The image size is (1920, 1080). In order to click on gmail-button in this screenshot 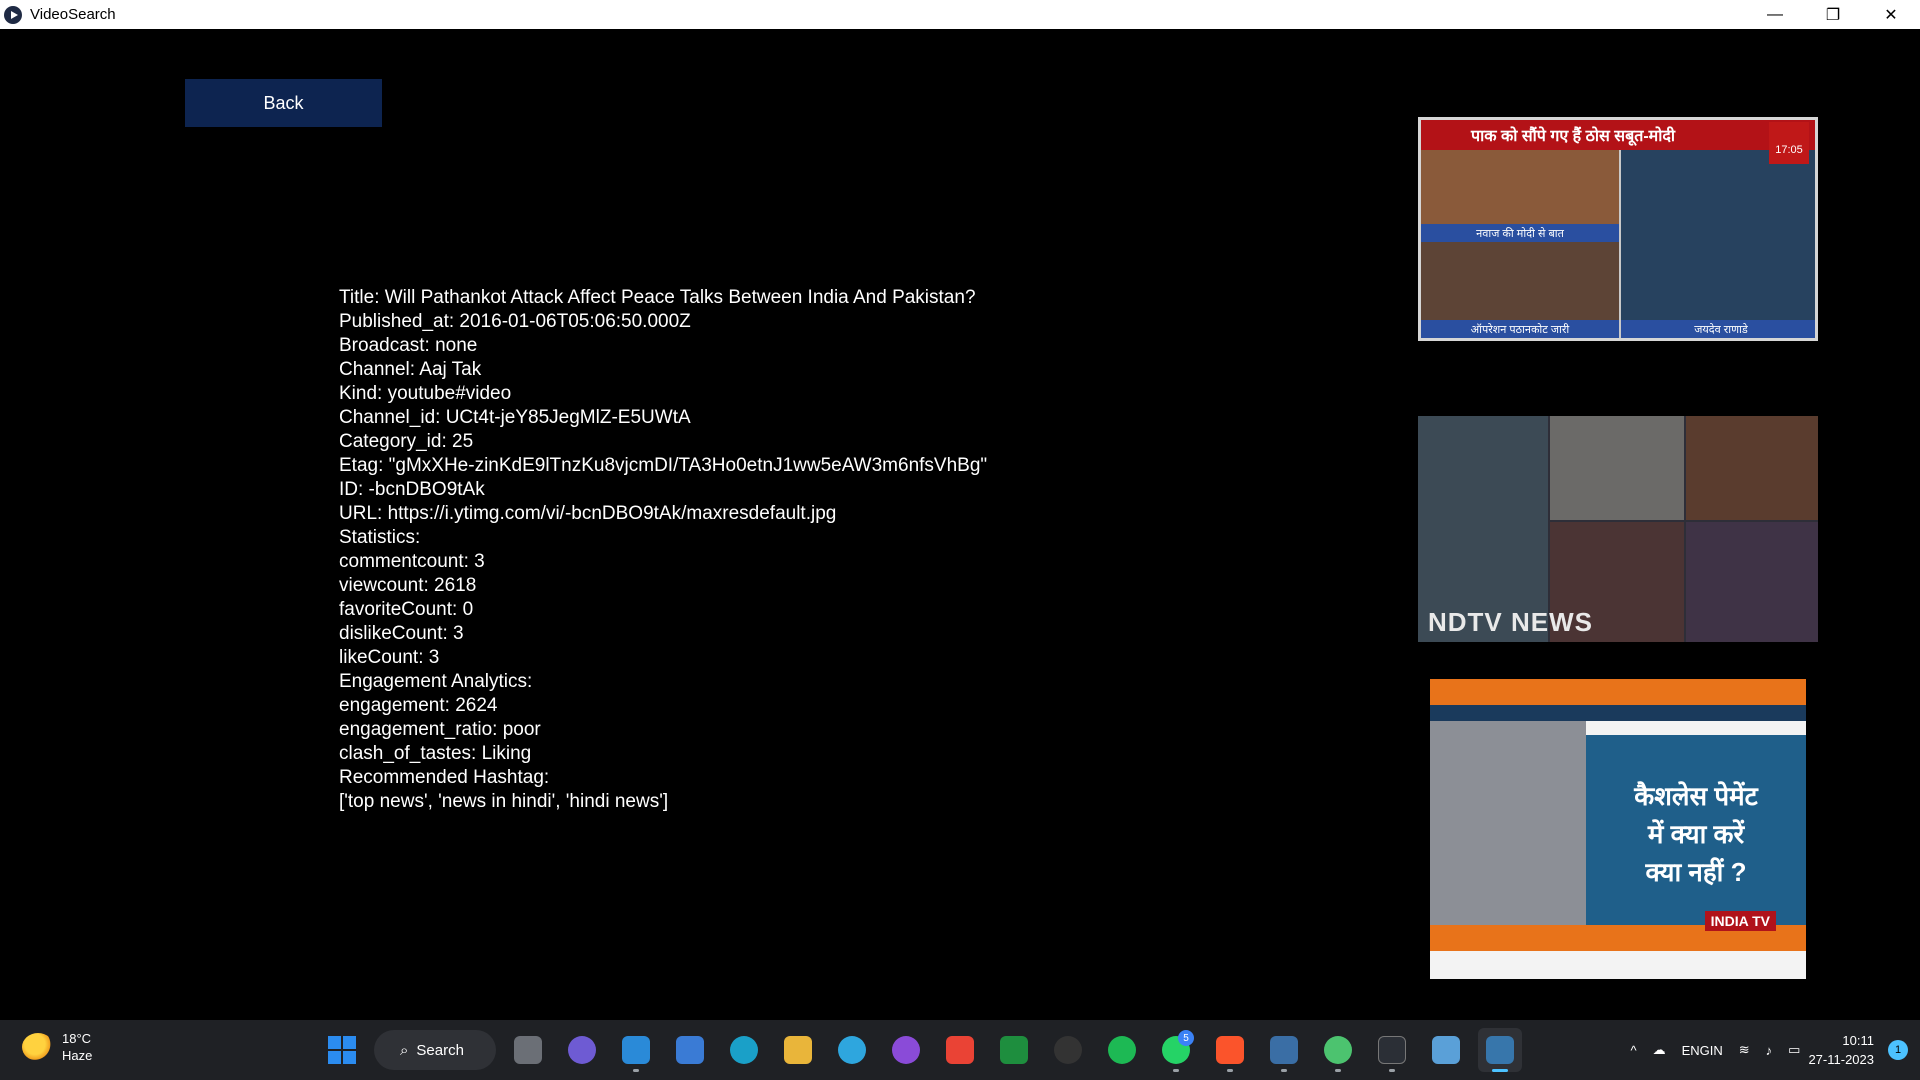, I will do `click(960, 1050)`.